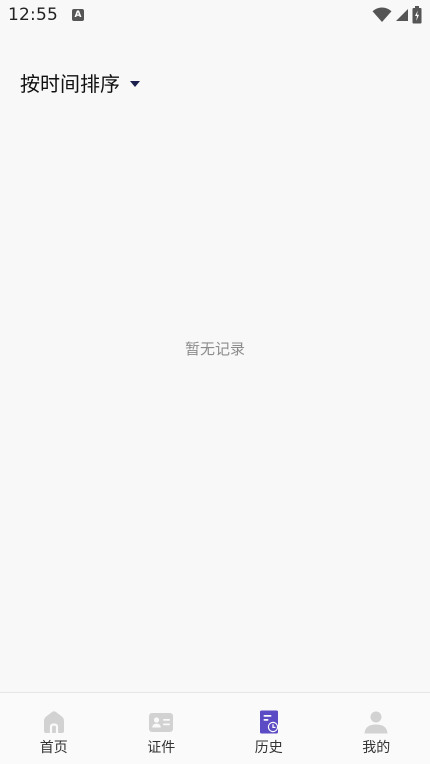 This screenshot has height=764, width=430. What do you see at coordinates (376, 722) in the screenshot?
I see `user-icon` at bounding box center [376, 722].